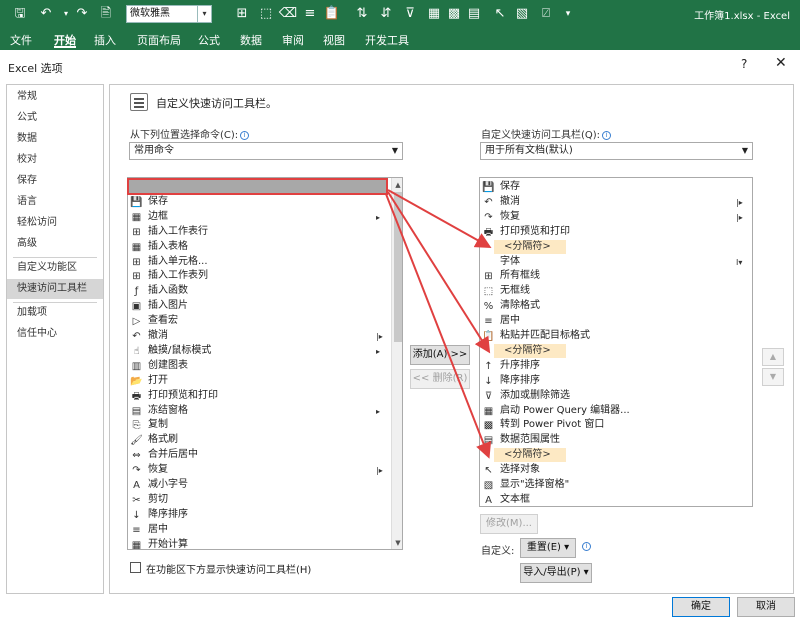  What do you see at coordinates (293, 40) in the screenshot?
I see `tab-review: 审阅` at bounding box center [293, 40].